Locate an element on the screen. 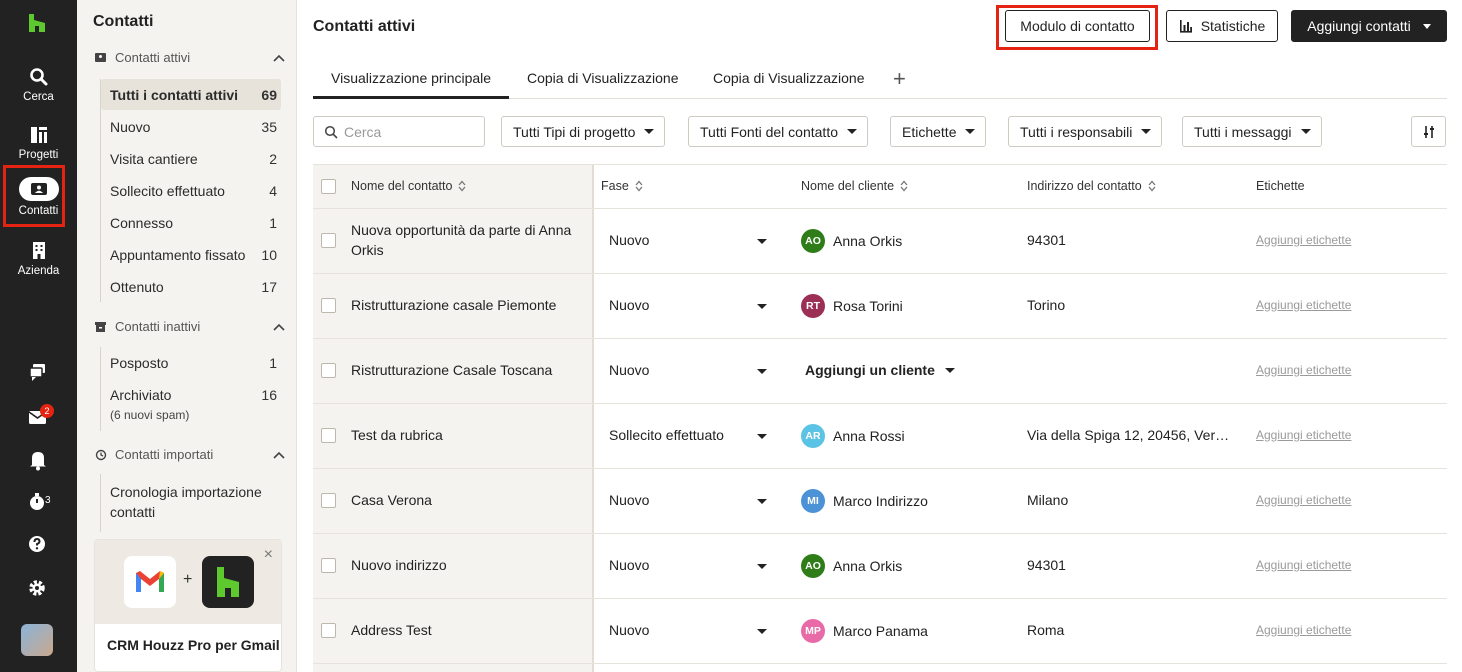  sidebar-item-all-active: Tutti i contatti attivi 69 is located at coordinates (191, 94).